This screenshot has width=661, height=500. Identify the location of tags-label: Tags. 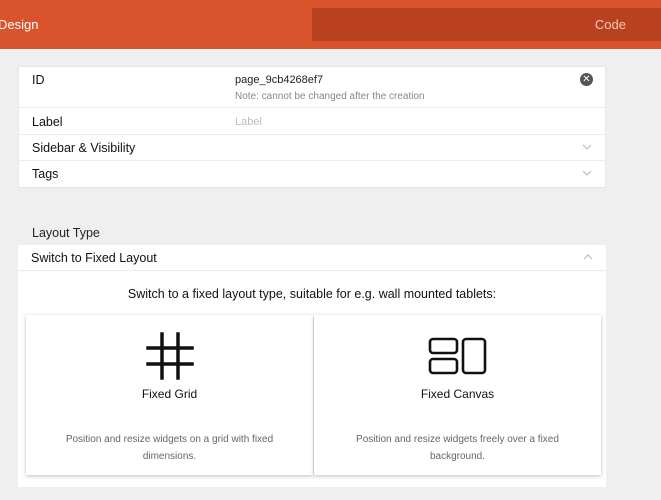
(45, 174).